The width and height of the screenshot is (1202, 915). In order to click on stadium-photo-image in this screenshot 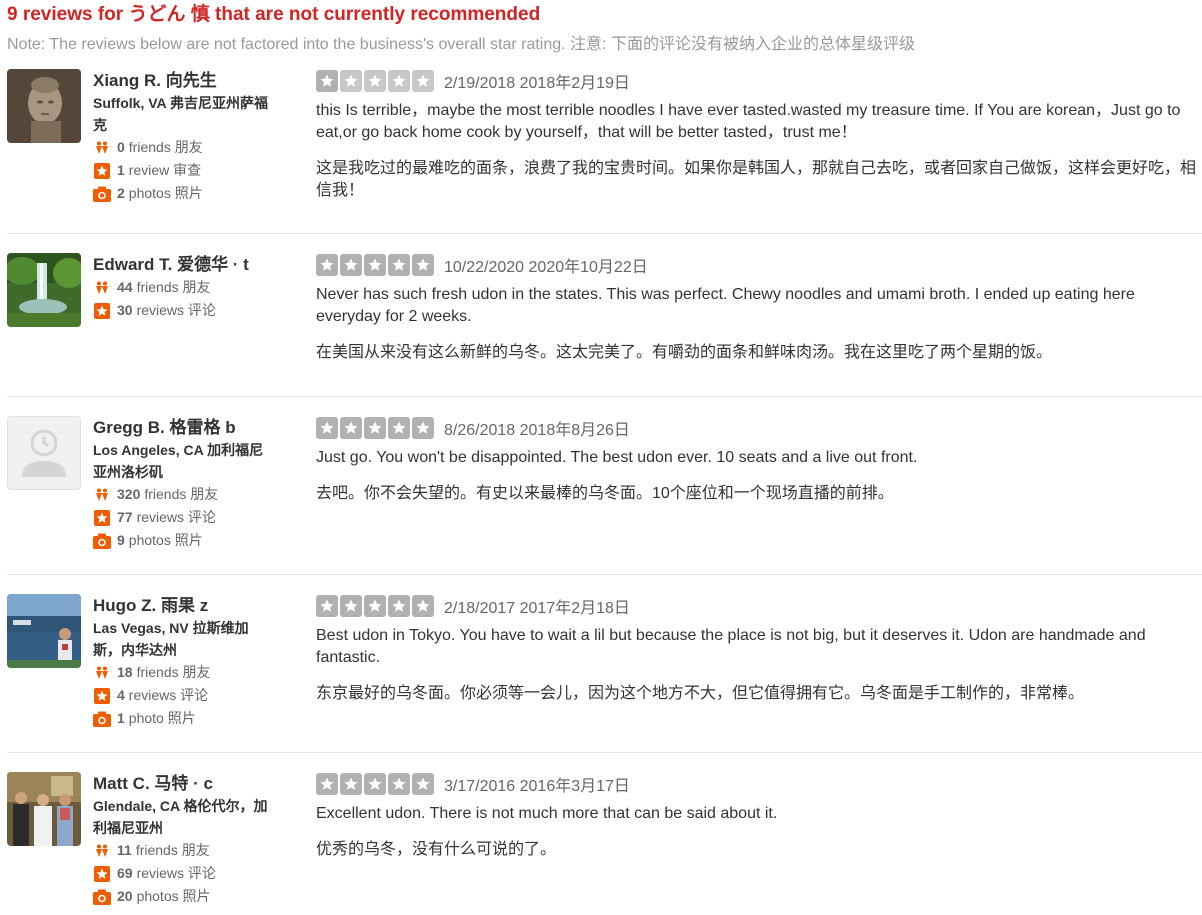, I will do `click(44, 631)`.